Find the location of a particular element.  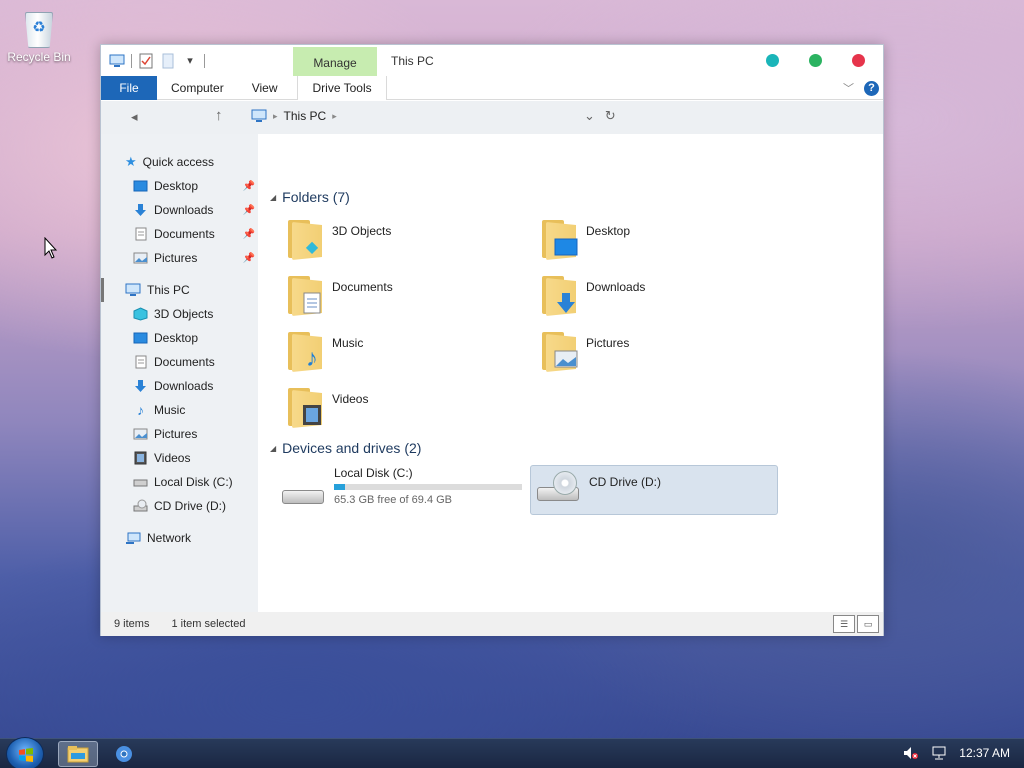

browser-icon is located at coordinates (124, 754).